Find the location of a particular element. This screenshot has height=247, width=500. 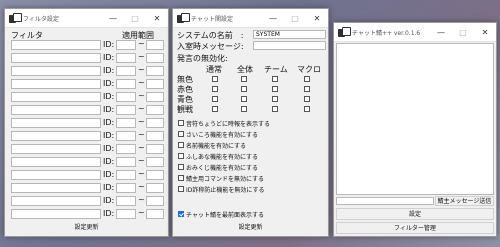

topmost-checkbox is located at coordinates (181, 214).